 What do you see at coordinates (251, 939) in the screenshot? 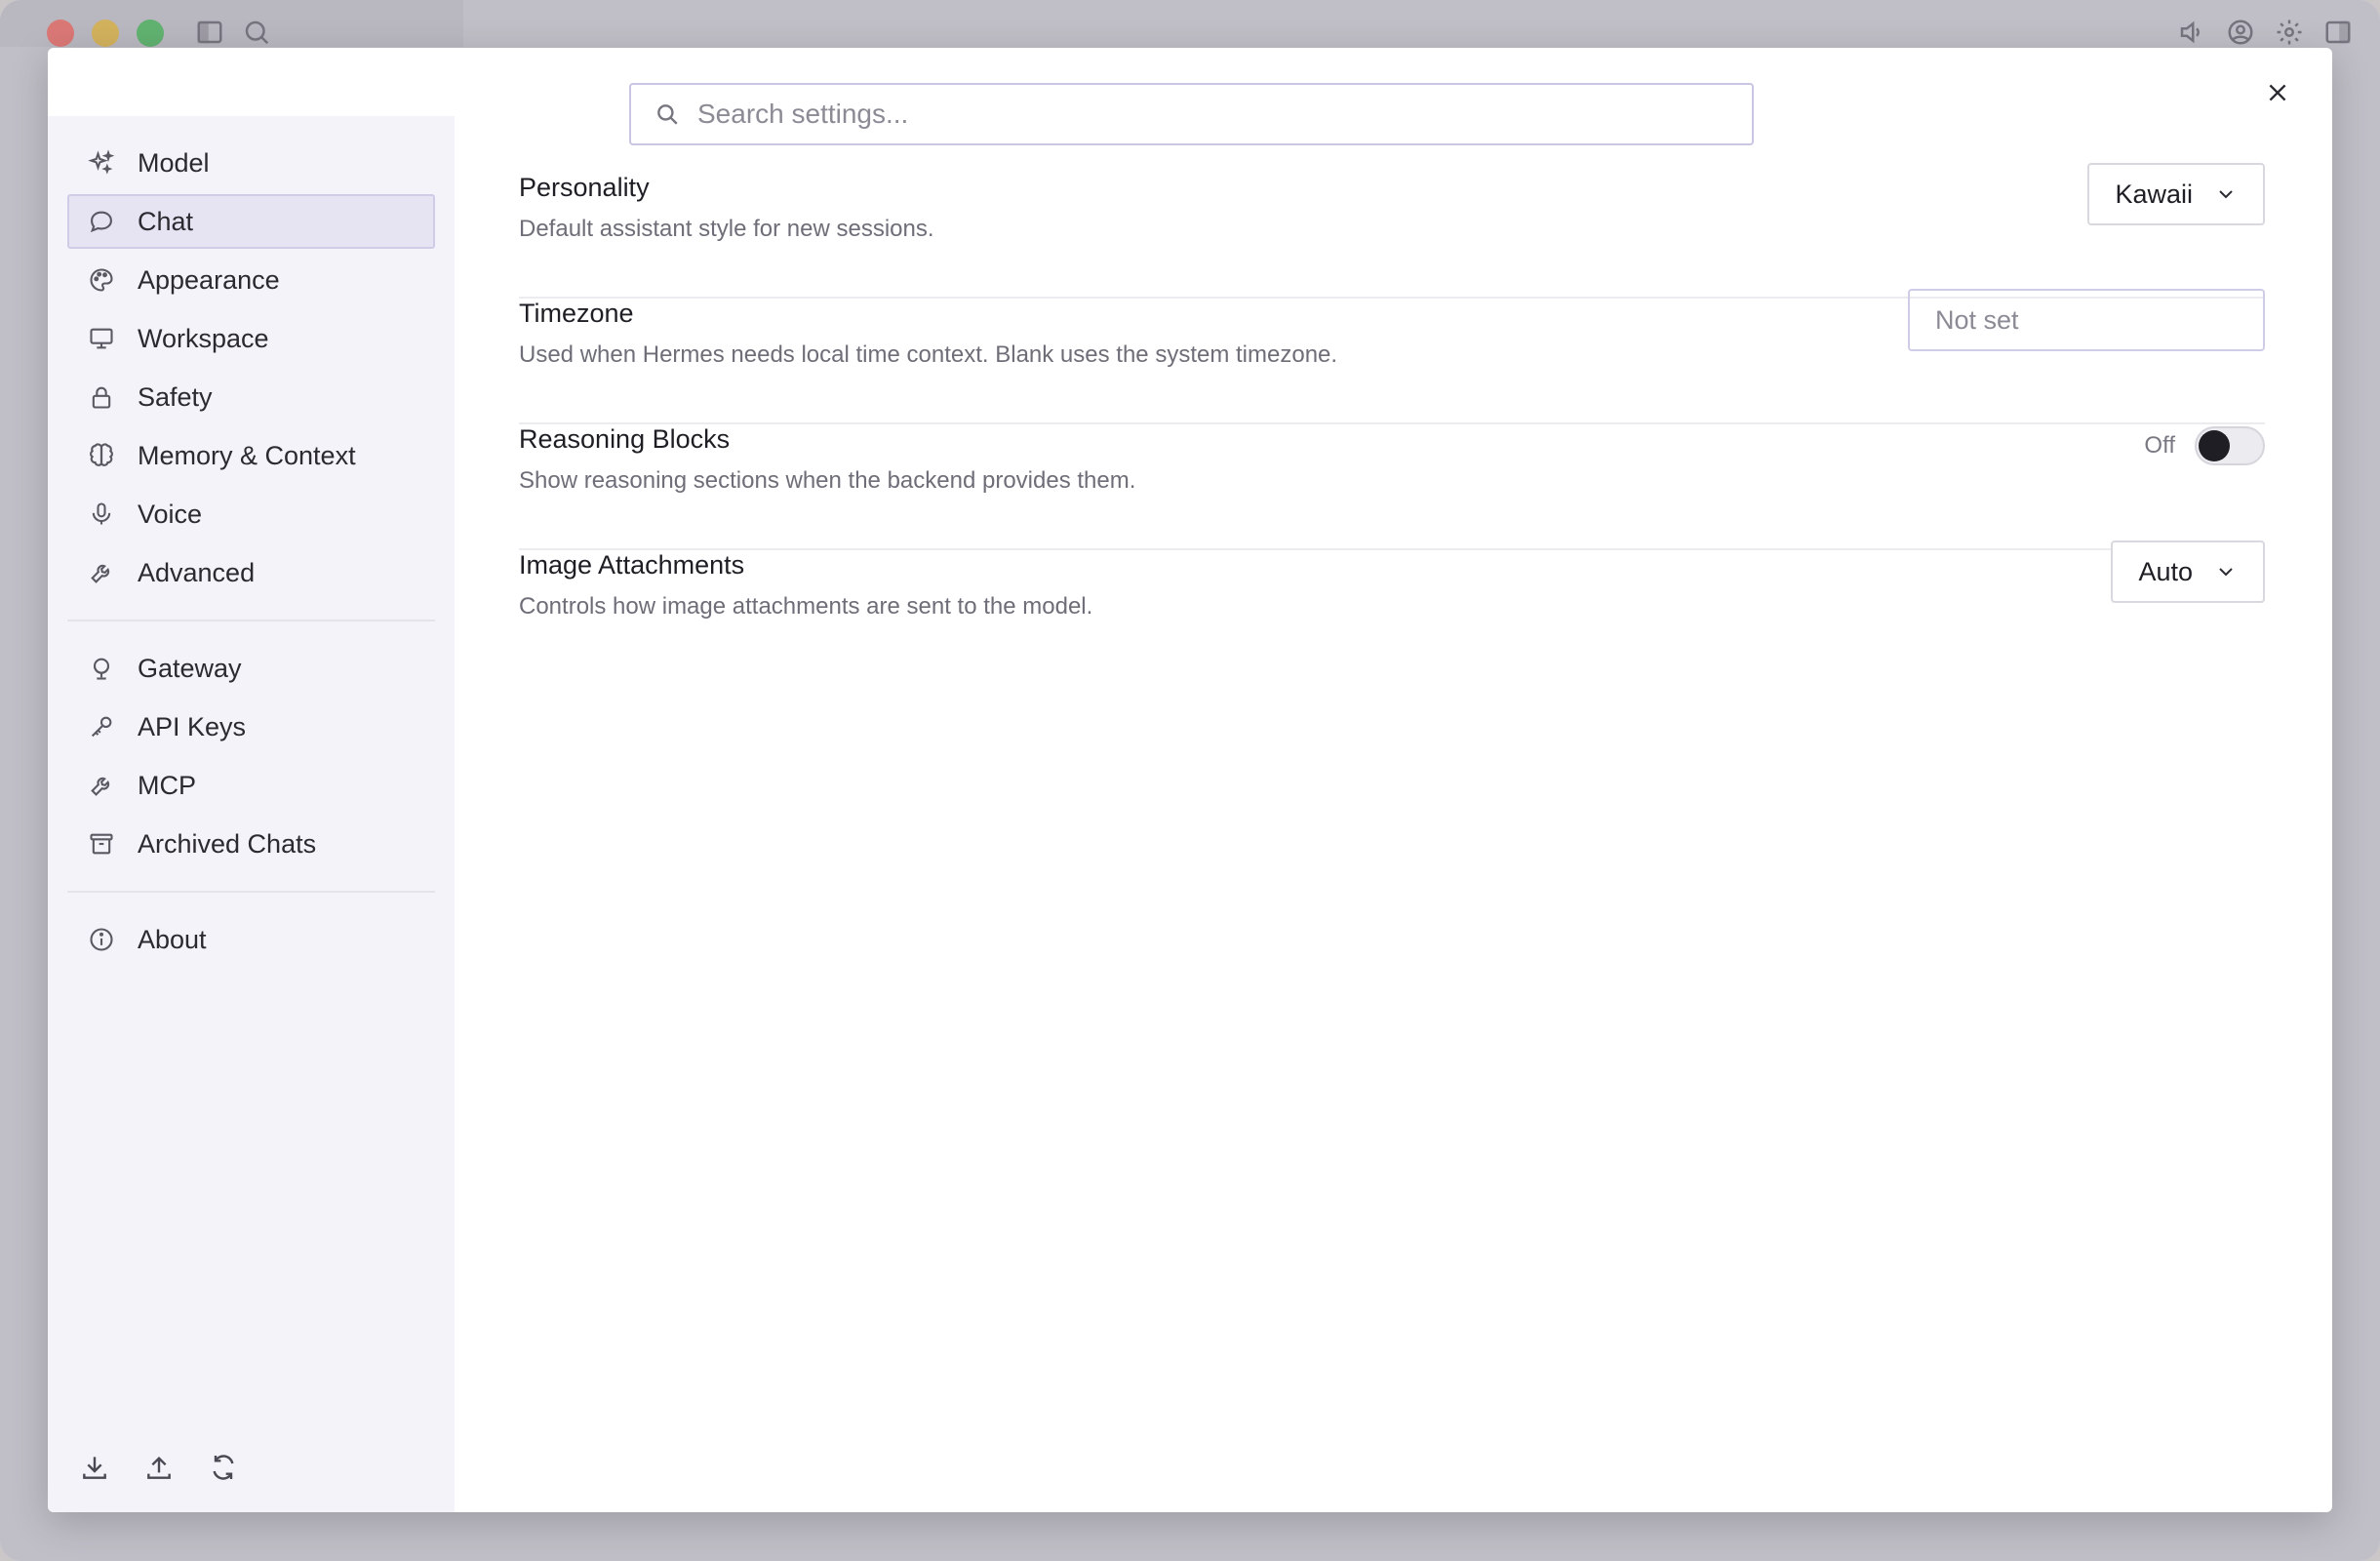
I see `sidebar-item-about: About` at bounding box center [251, 939].